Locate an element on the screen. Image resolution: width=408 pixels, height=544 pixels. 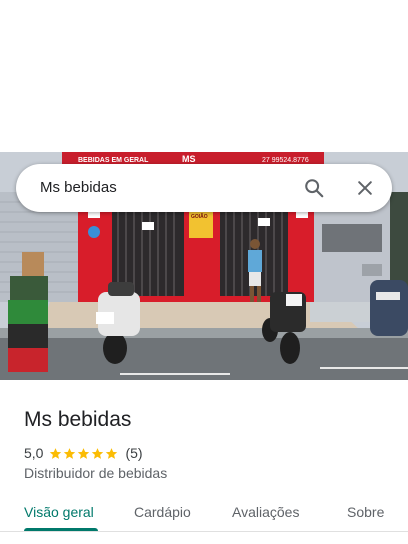
active-tab-indicator is located at coordinates (61, 529).